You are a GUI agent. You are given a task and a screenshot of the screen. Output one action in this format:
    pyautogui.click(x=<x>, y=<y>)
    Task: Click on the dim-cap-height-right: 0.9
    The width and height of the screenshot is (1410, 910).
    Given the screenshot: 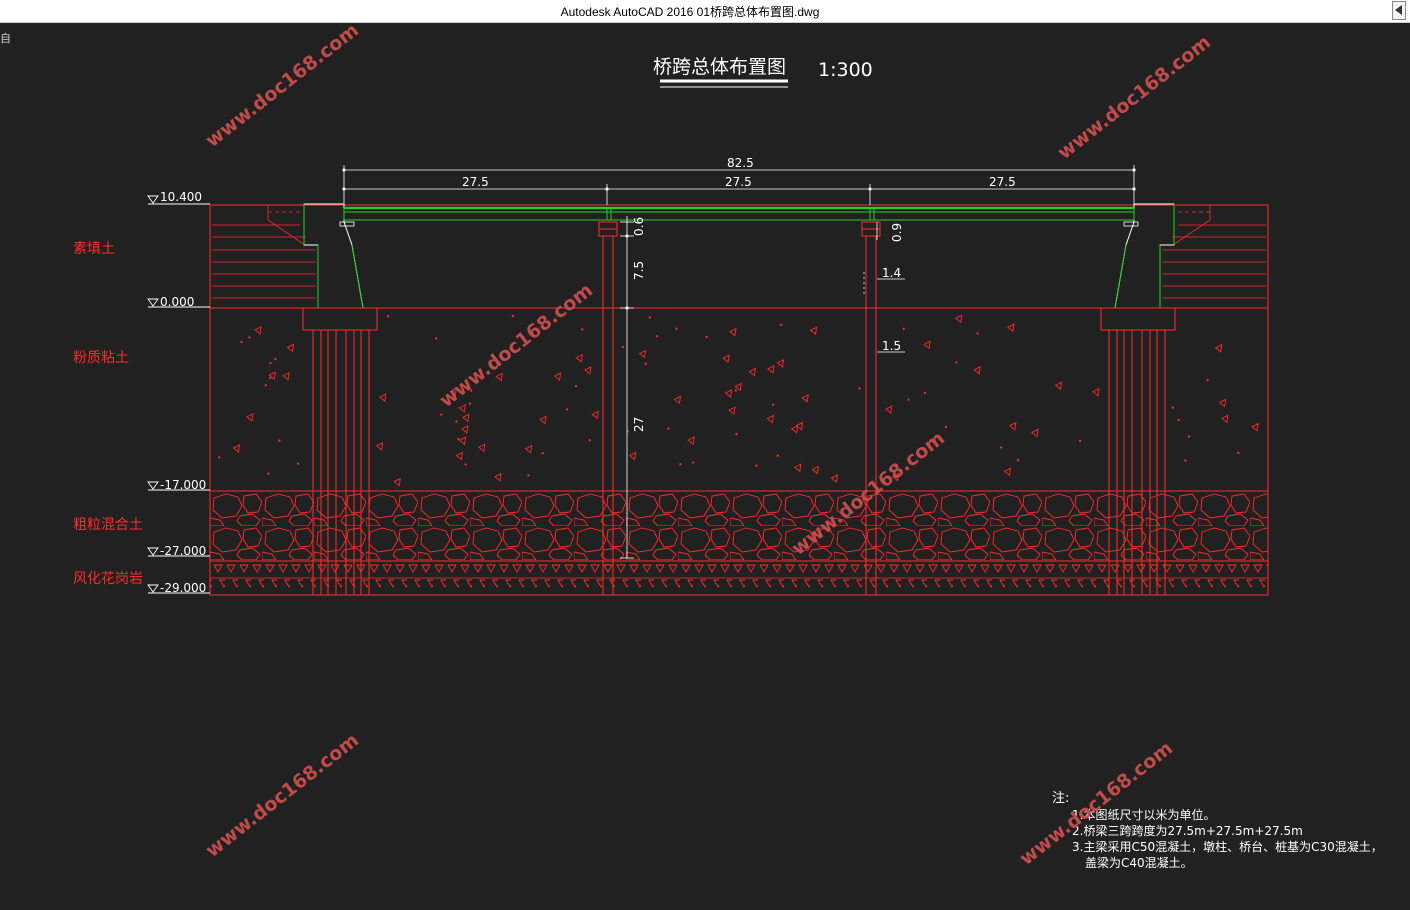 What is the action you would take?
    pyautogui.click(x=897, y=232)
    